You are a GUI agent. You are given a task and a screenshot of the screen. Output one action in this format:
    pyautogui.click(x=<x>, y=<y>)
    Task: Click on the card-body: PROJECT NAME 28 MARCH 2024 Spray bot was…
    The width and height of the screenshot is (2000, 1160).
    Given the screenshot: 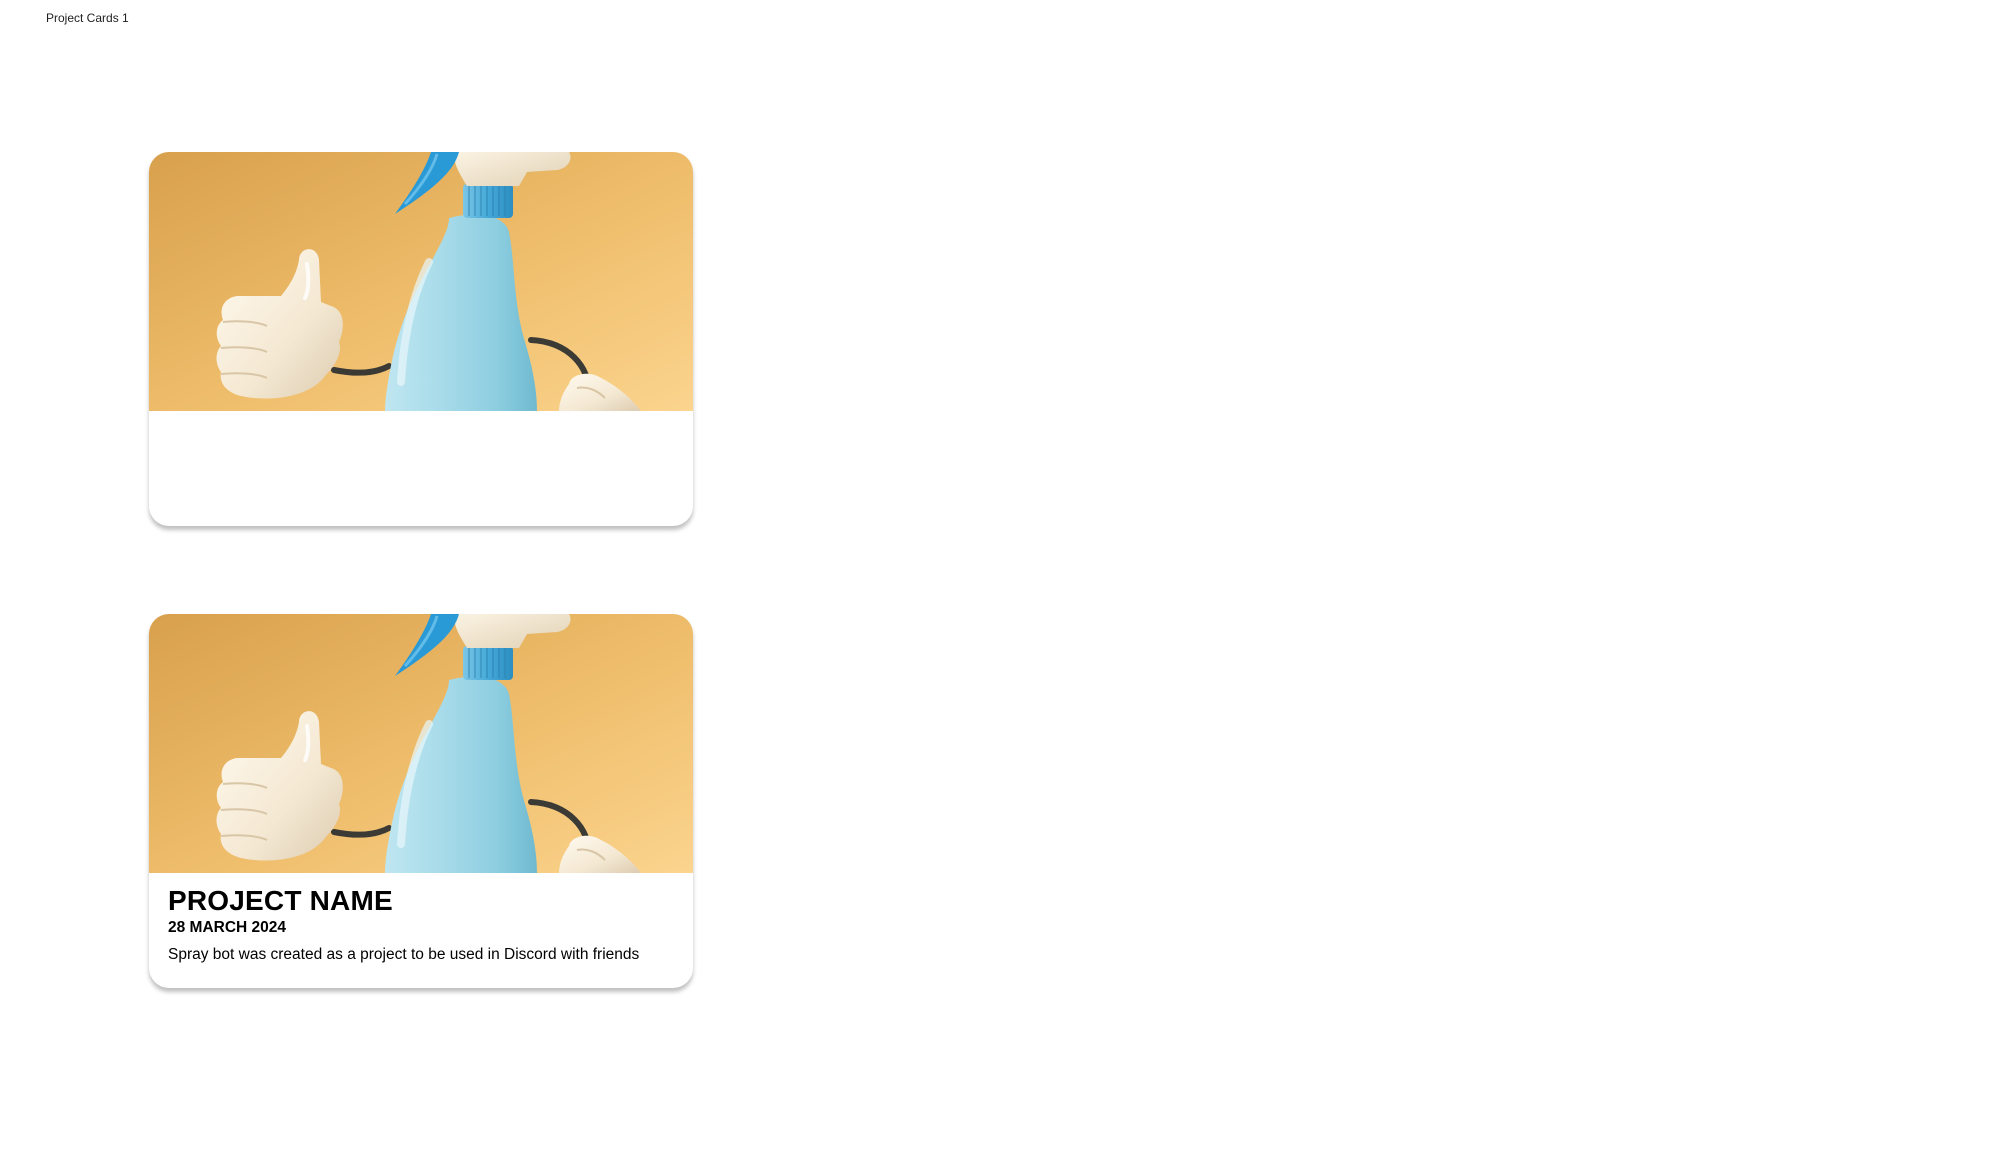 What is the action you would take?
    pyautogui.click(x=421, y=930)
    